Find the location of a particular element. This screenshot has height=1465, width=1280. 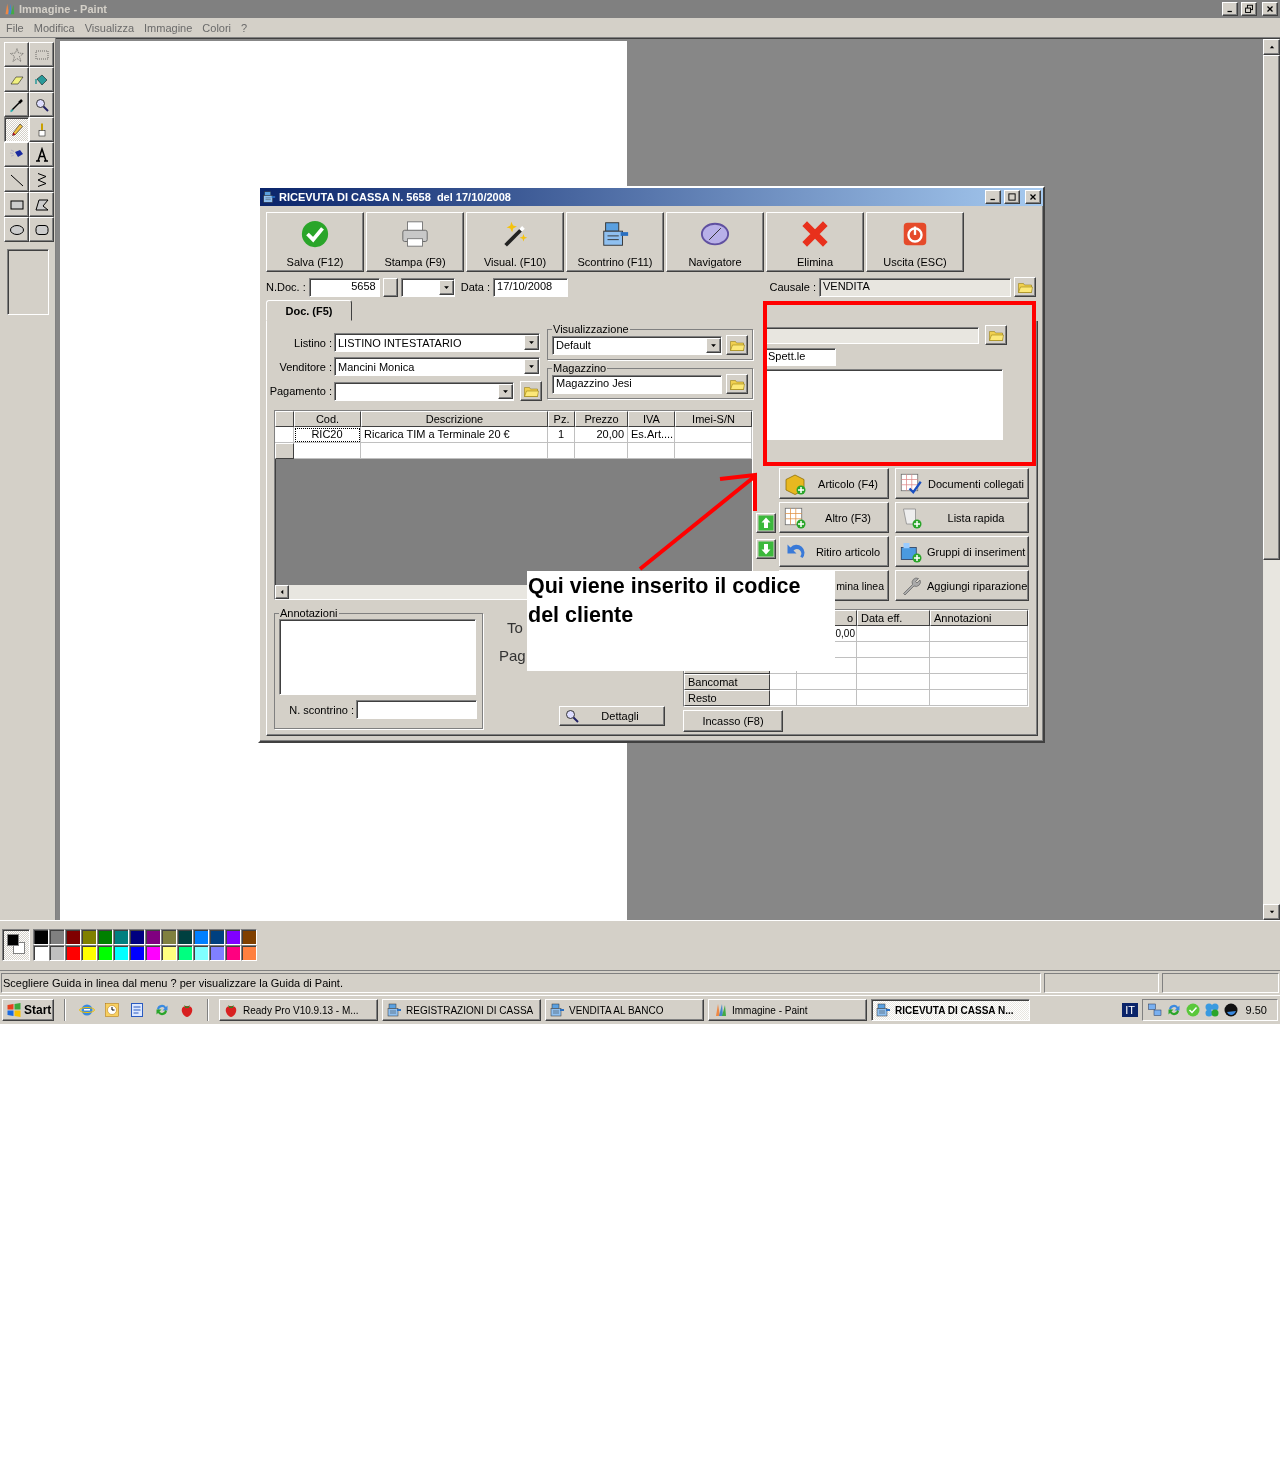

row-label: Resto is located at coordinates (727, 698).